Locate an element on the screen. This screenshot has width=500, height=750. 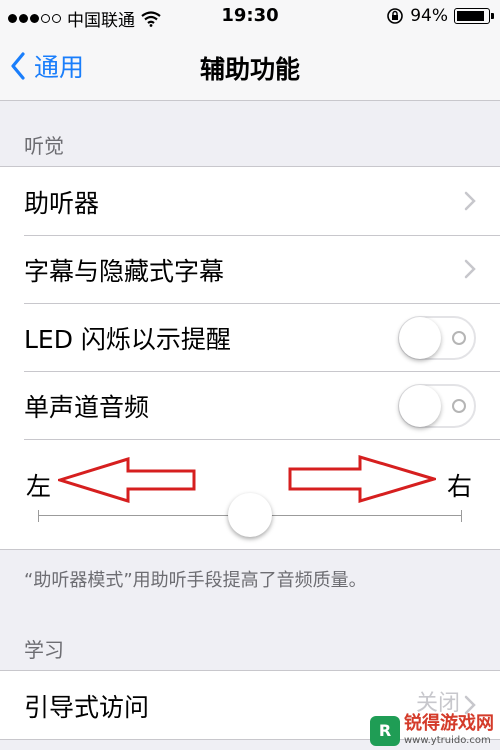
row-hearing-aids: 助听器 is located at coordinates (250, 201).